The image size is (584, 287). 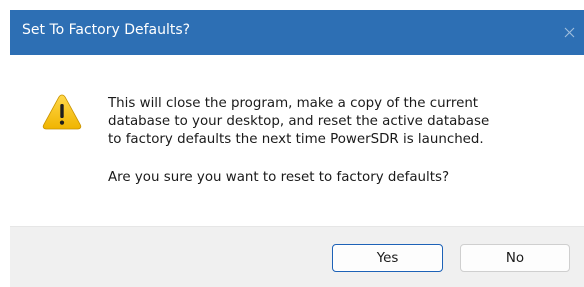 I want to click on warning-icon, so click(x=62, y=112).